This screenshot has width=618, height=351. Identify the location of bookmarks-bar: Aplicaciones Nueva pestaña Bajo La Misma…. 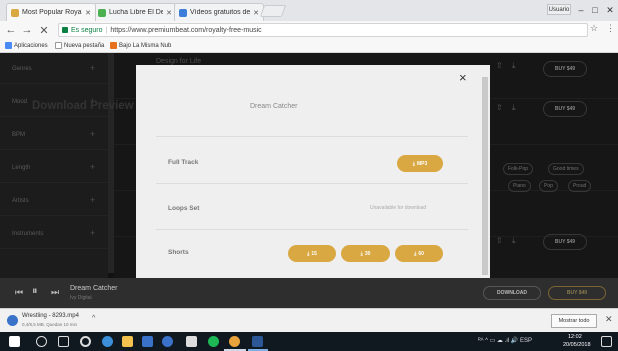
(309, 46).